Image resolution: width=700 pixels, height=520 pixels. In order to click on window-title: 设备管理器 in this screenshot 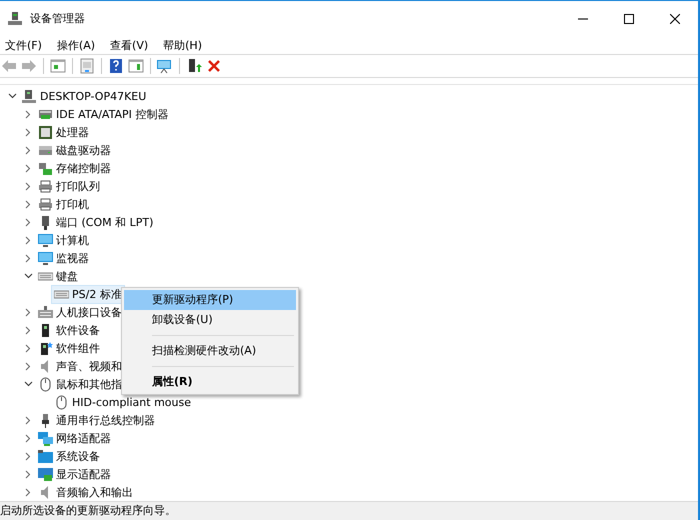, I will do `click(57, 18)`.